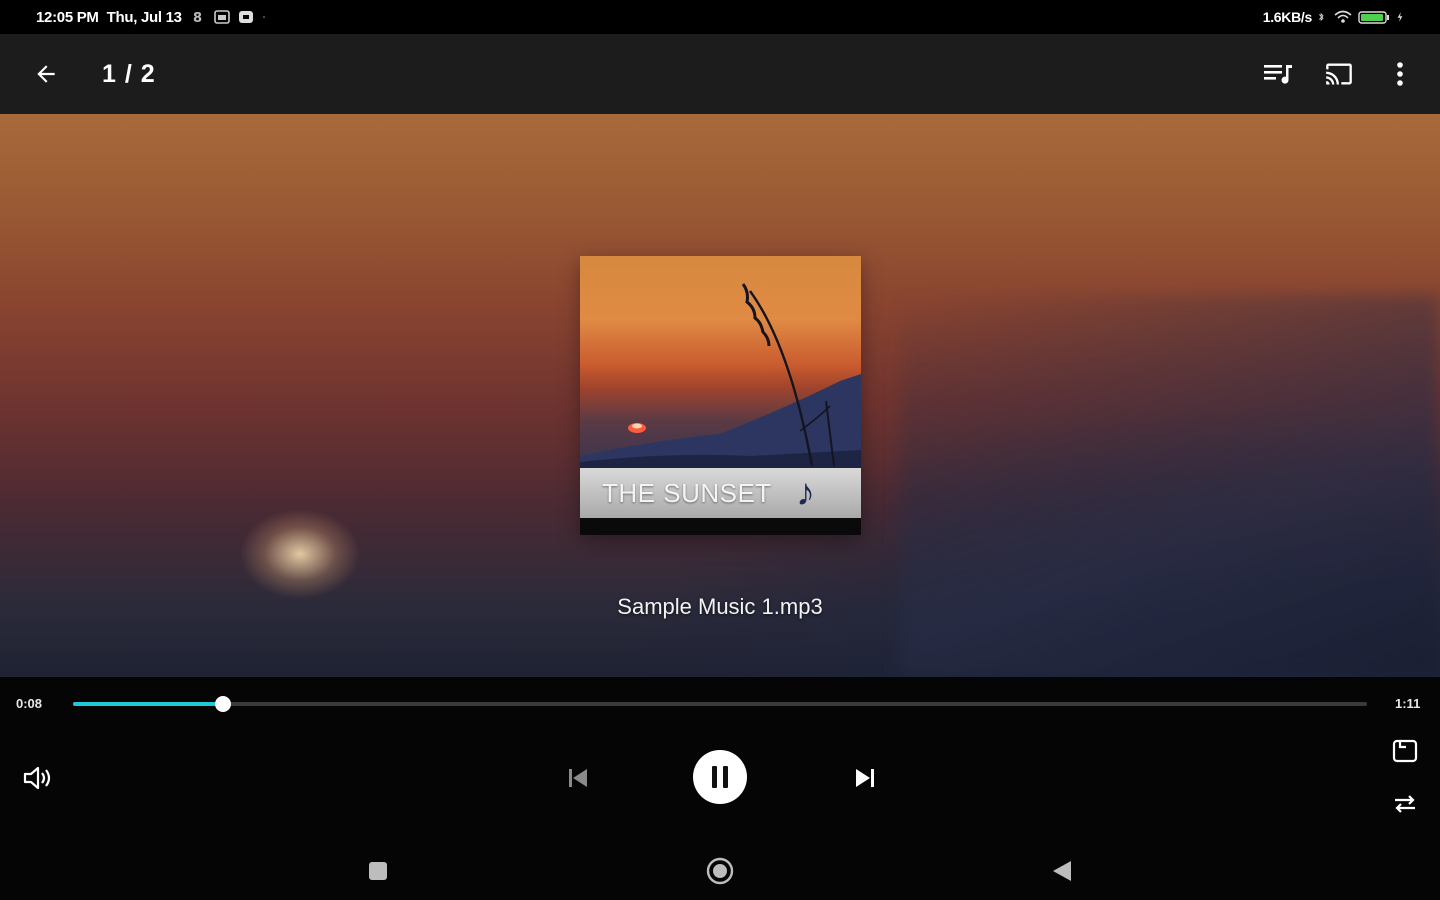 This screenshot has height=900, width=1440. What do you see at coordinates (1321, 17) in the screenshot?
I see `bluetooth-icon` at bounding box center [1321, 17].